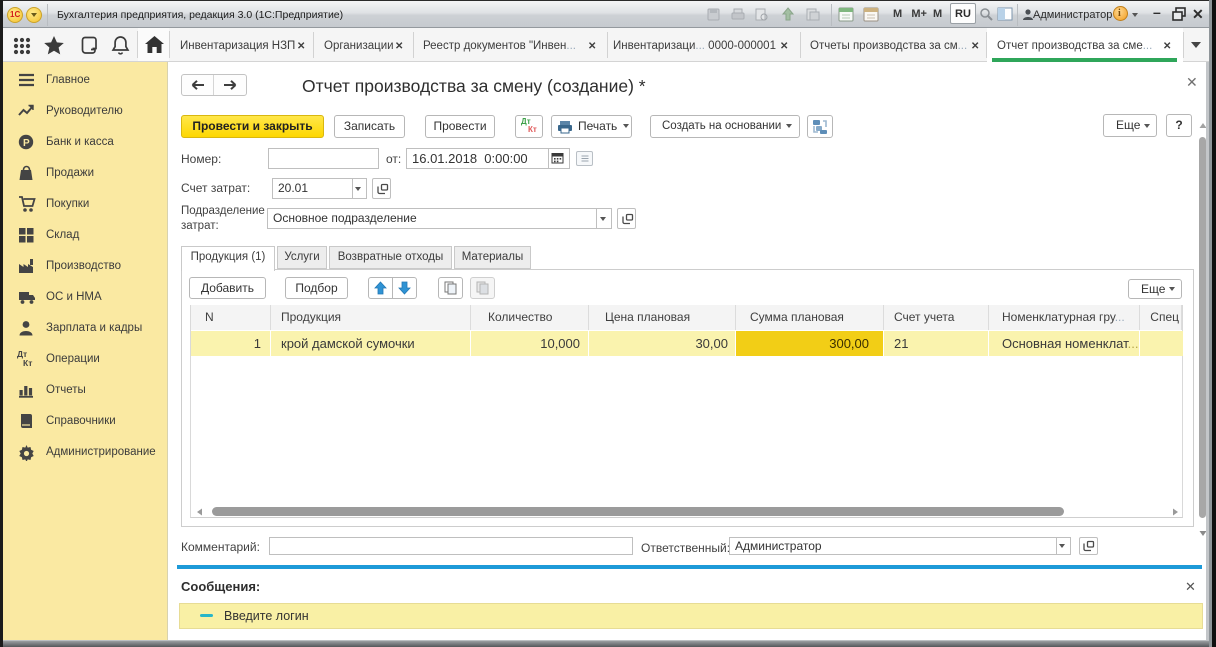  Describe the element at coordinates (26, 143) in the screenshot. I see `svg-text: P` at that location.